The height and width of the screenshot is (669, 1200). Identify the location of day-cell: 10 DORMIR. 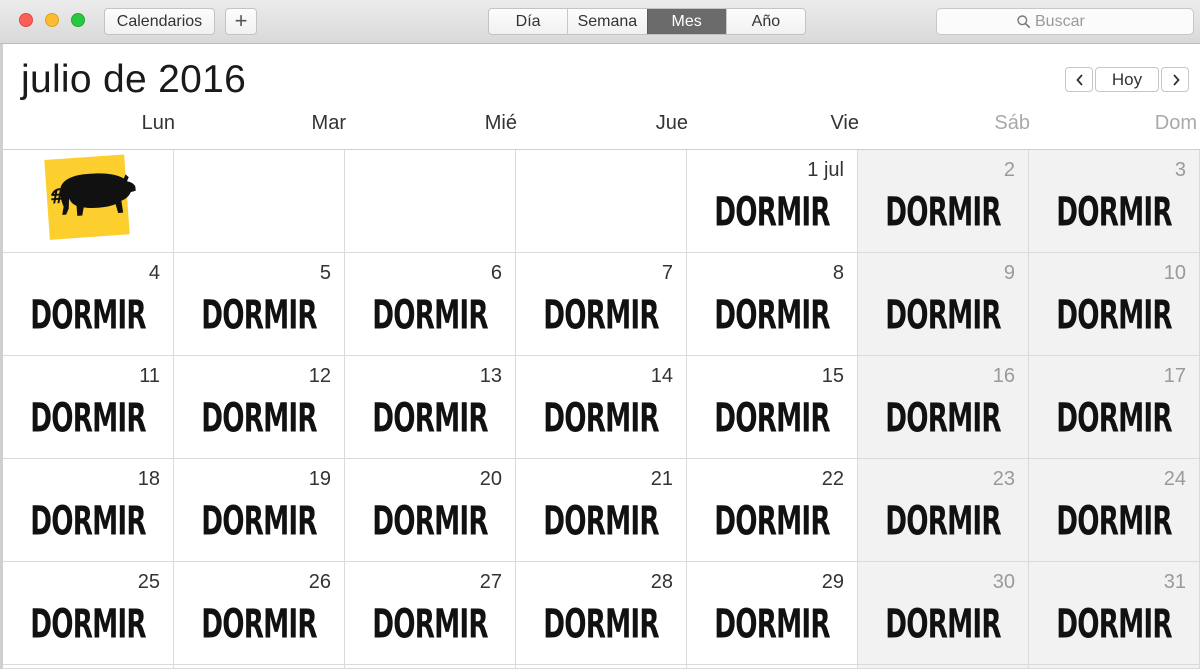
(1114, 304).